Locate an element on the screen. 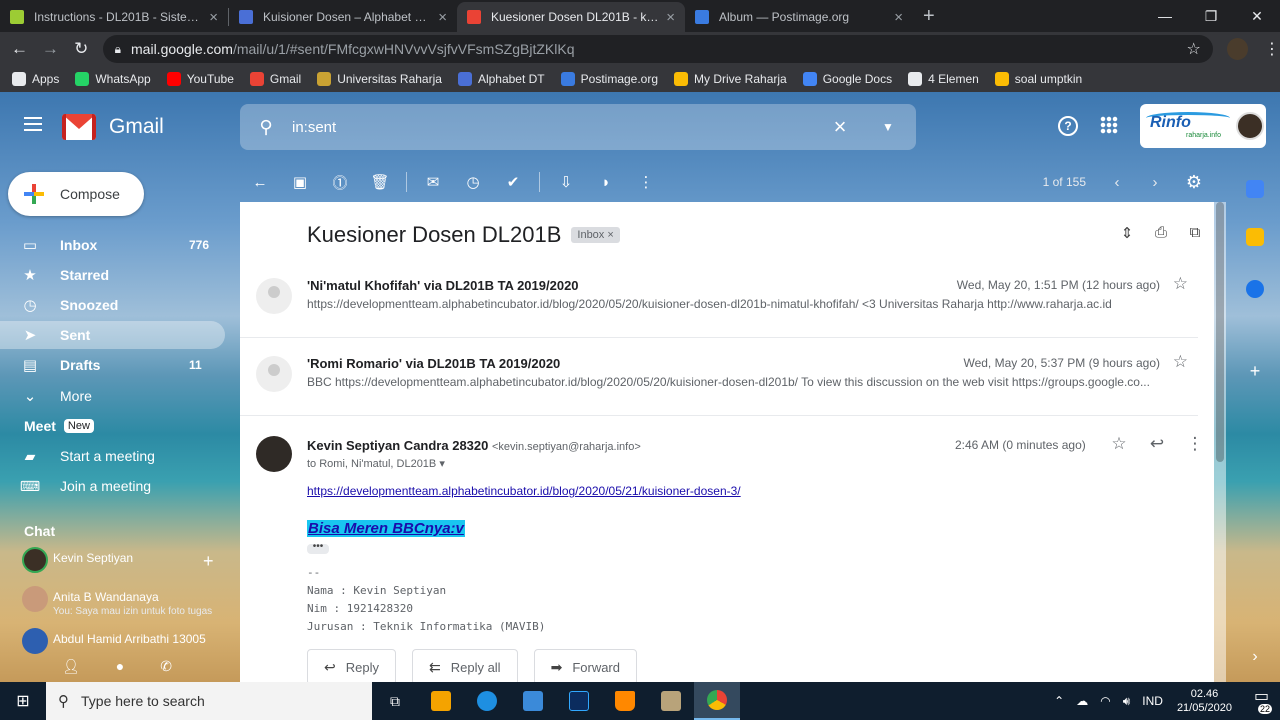  bookmark-item: Gmail is located at coordinates (275, 79).